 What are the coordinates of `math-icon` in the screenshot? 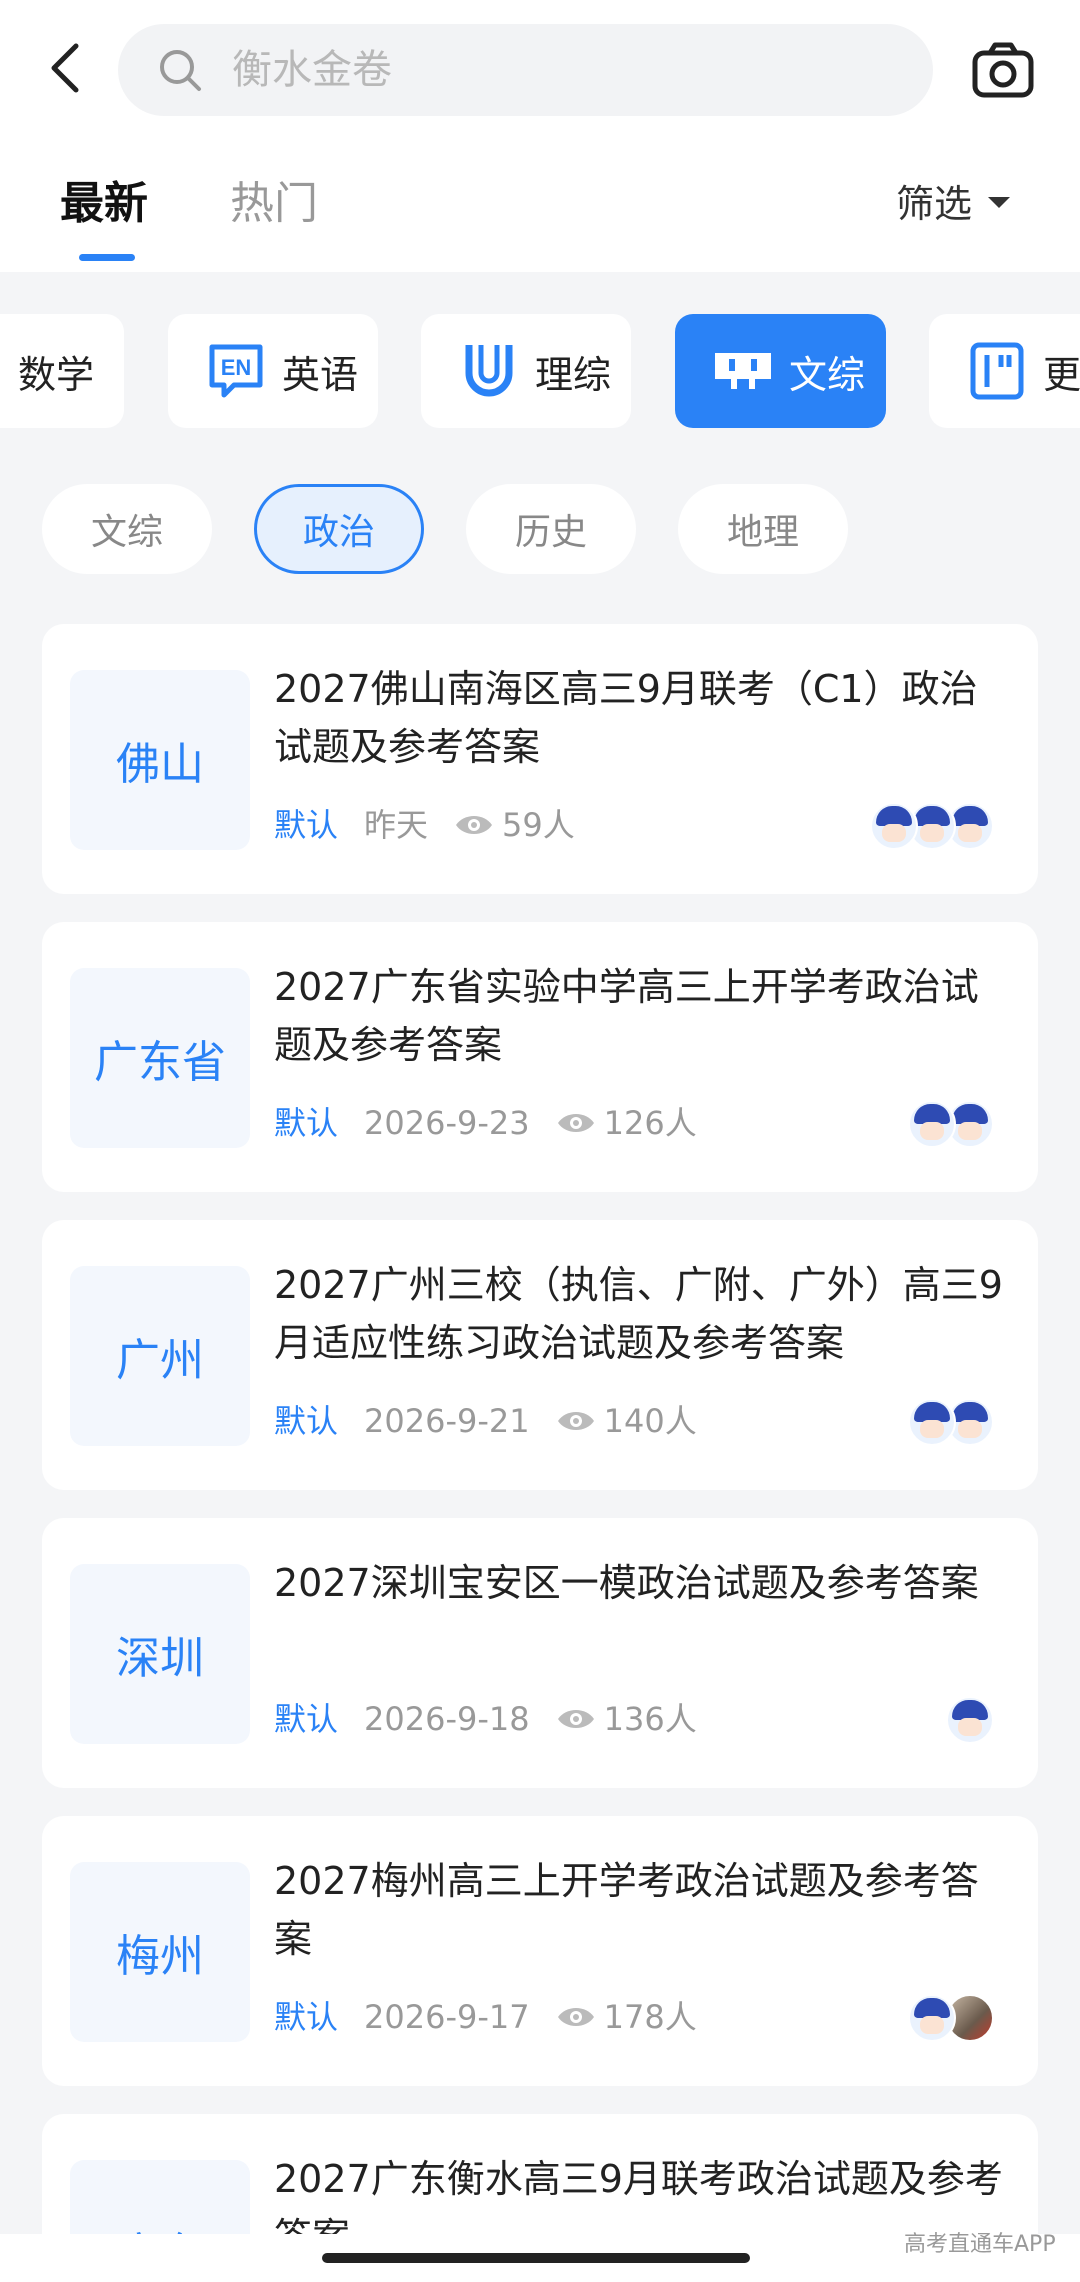 It's located at (2, 371).